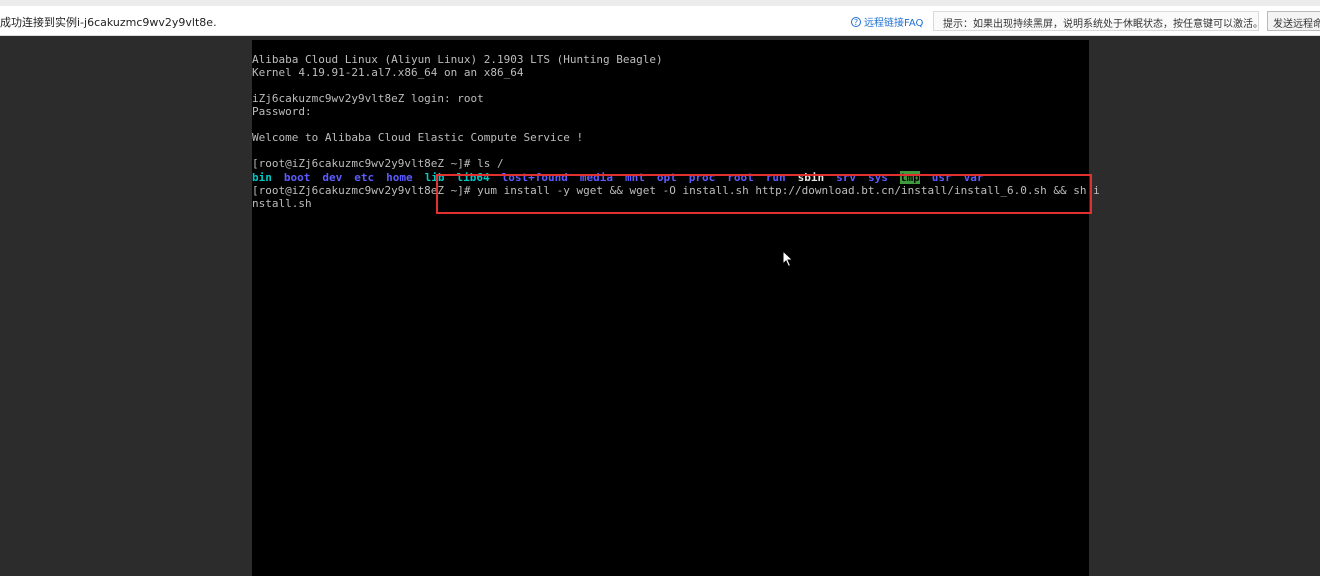 The image size is (1320, 576). I want to click on remote-faq-link: ? 远程链接FAQ, so click(887, 21).